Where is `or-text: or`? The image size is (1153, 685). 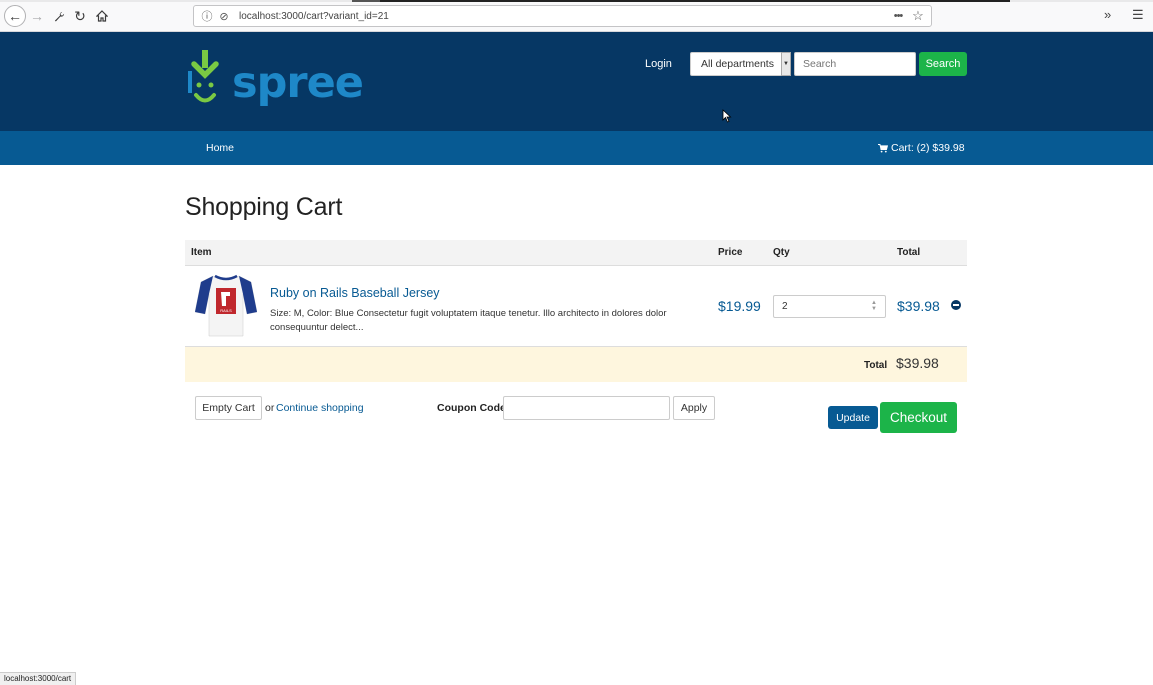
or-text: or is located at coordinates (270, 408).